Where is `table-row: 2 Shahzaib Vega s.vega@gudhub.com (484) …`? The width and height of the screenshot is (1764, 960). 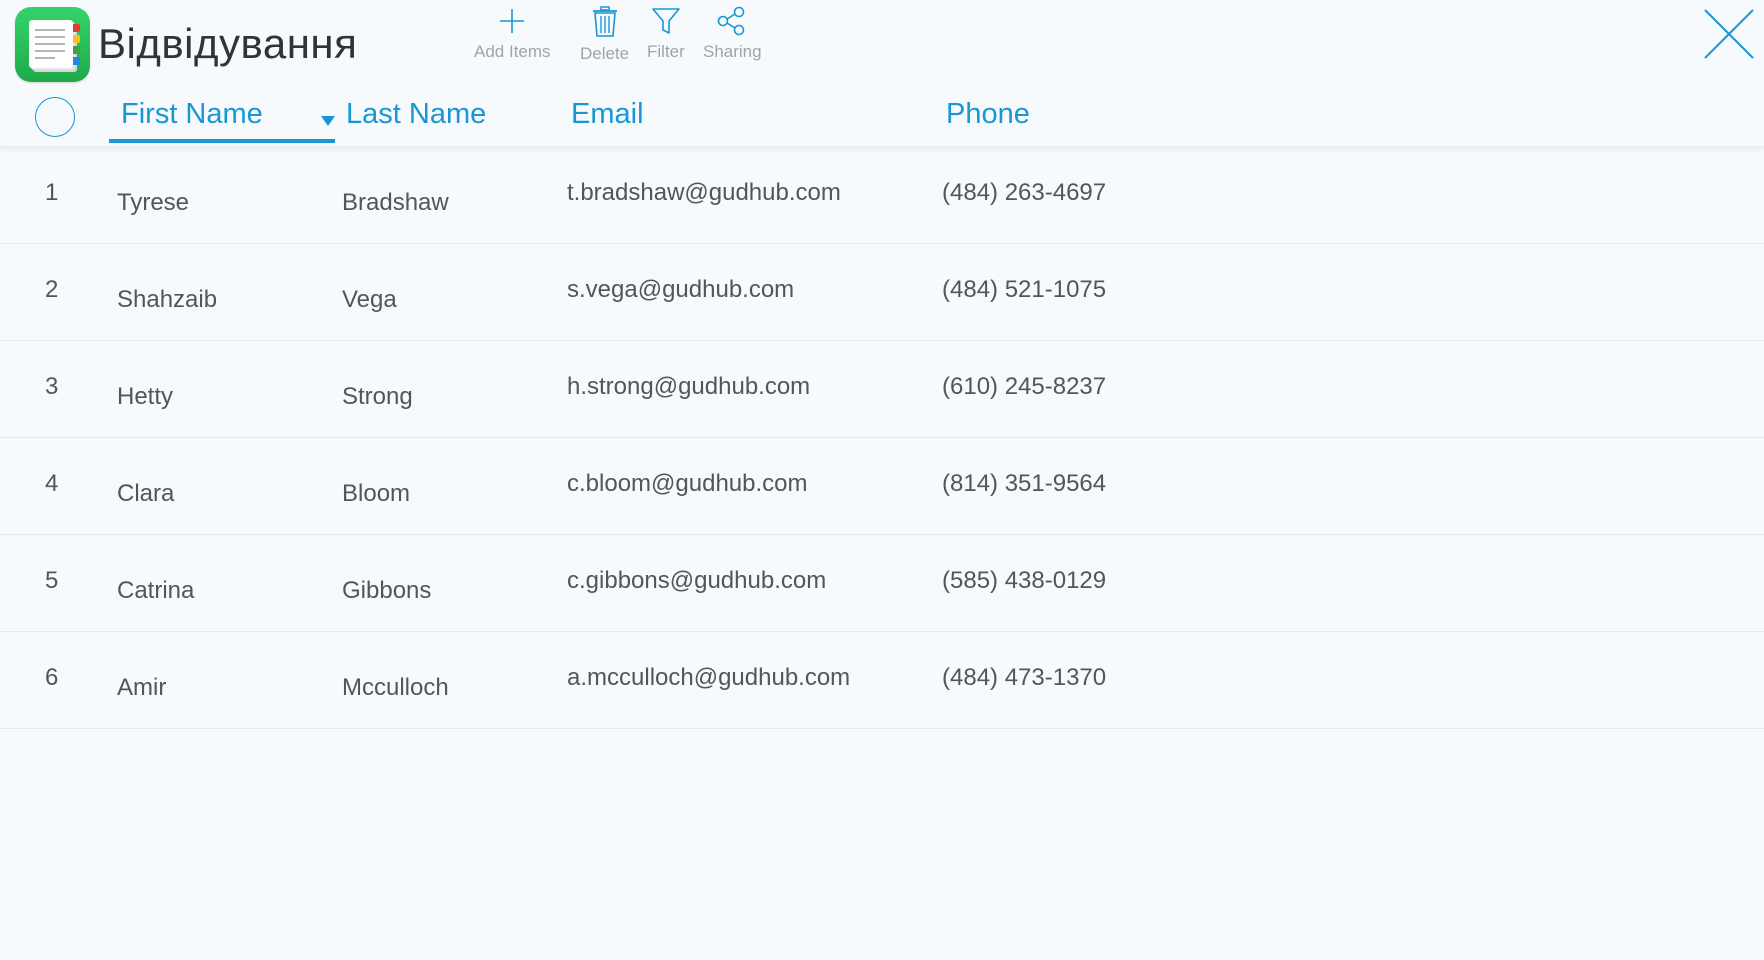
table-row: 2 Shahzaib Vega s.vega@gudhub.com (484) … is located at coordinates (882, 292).